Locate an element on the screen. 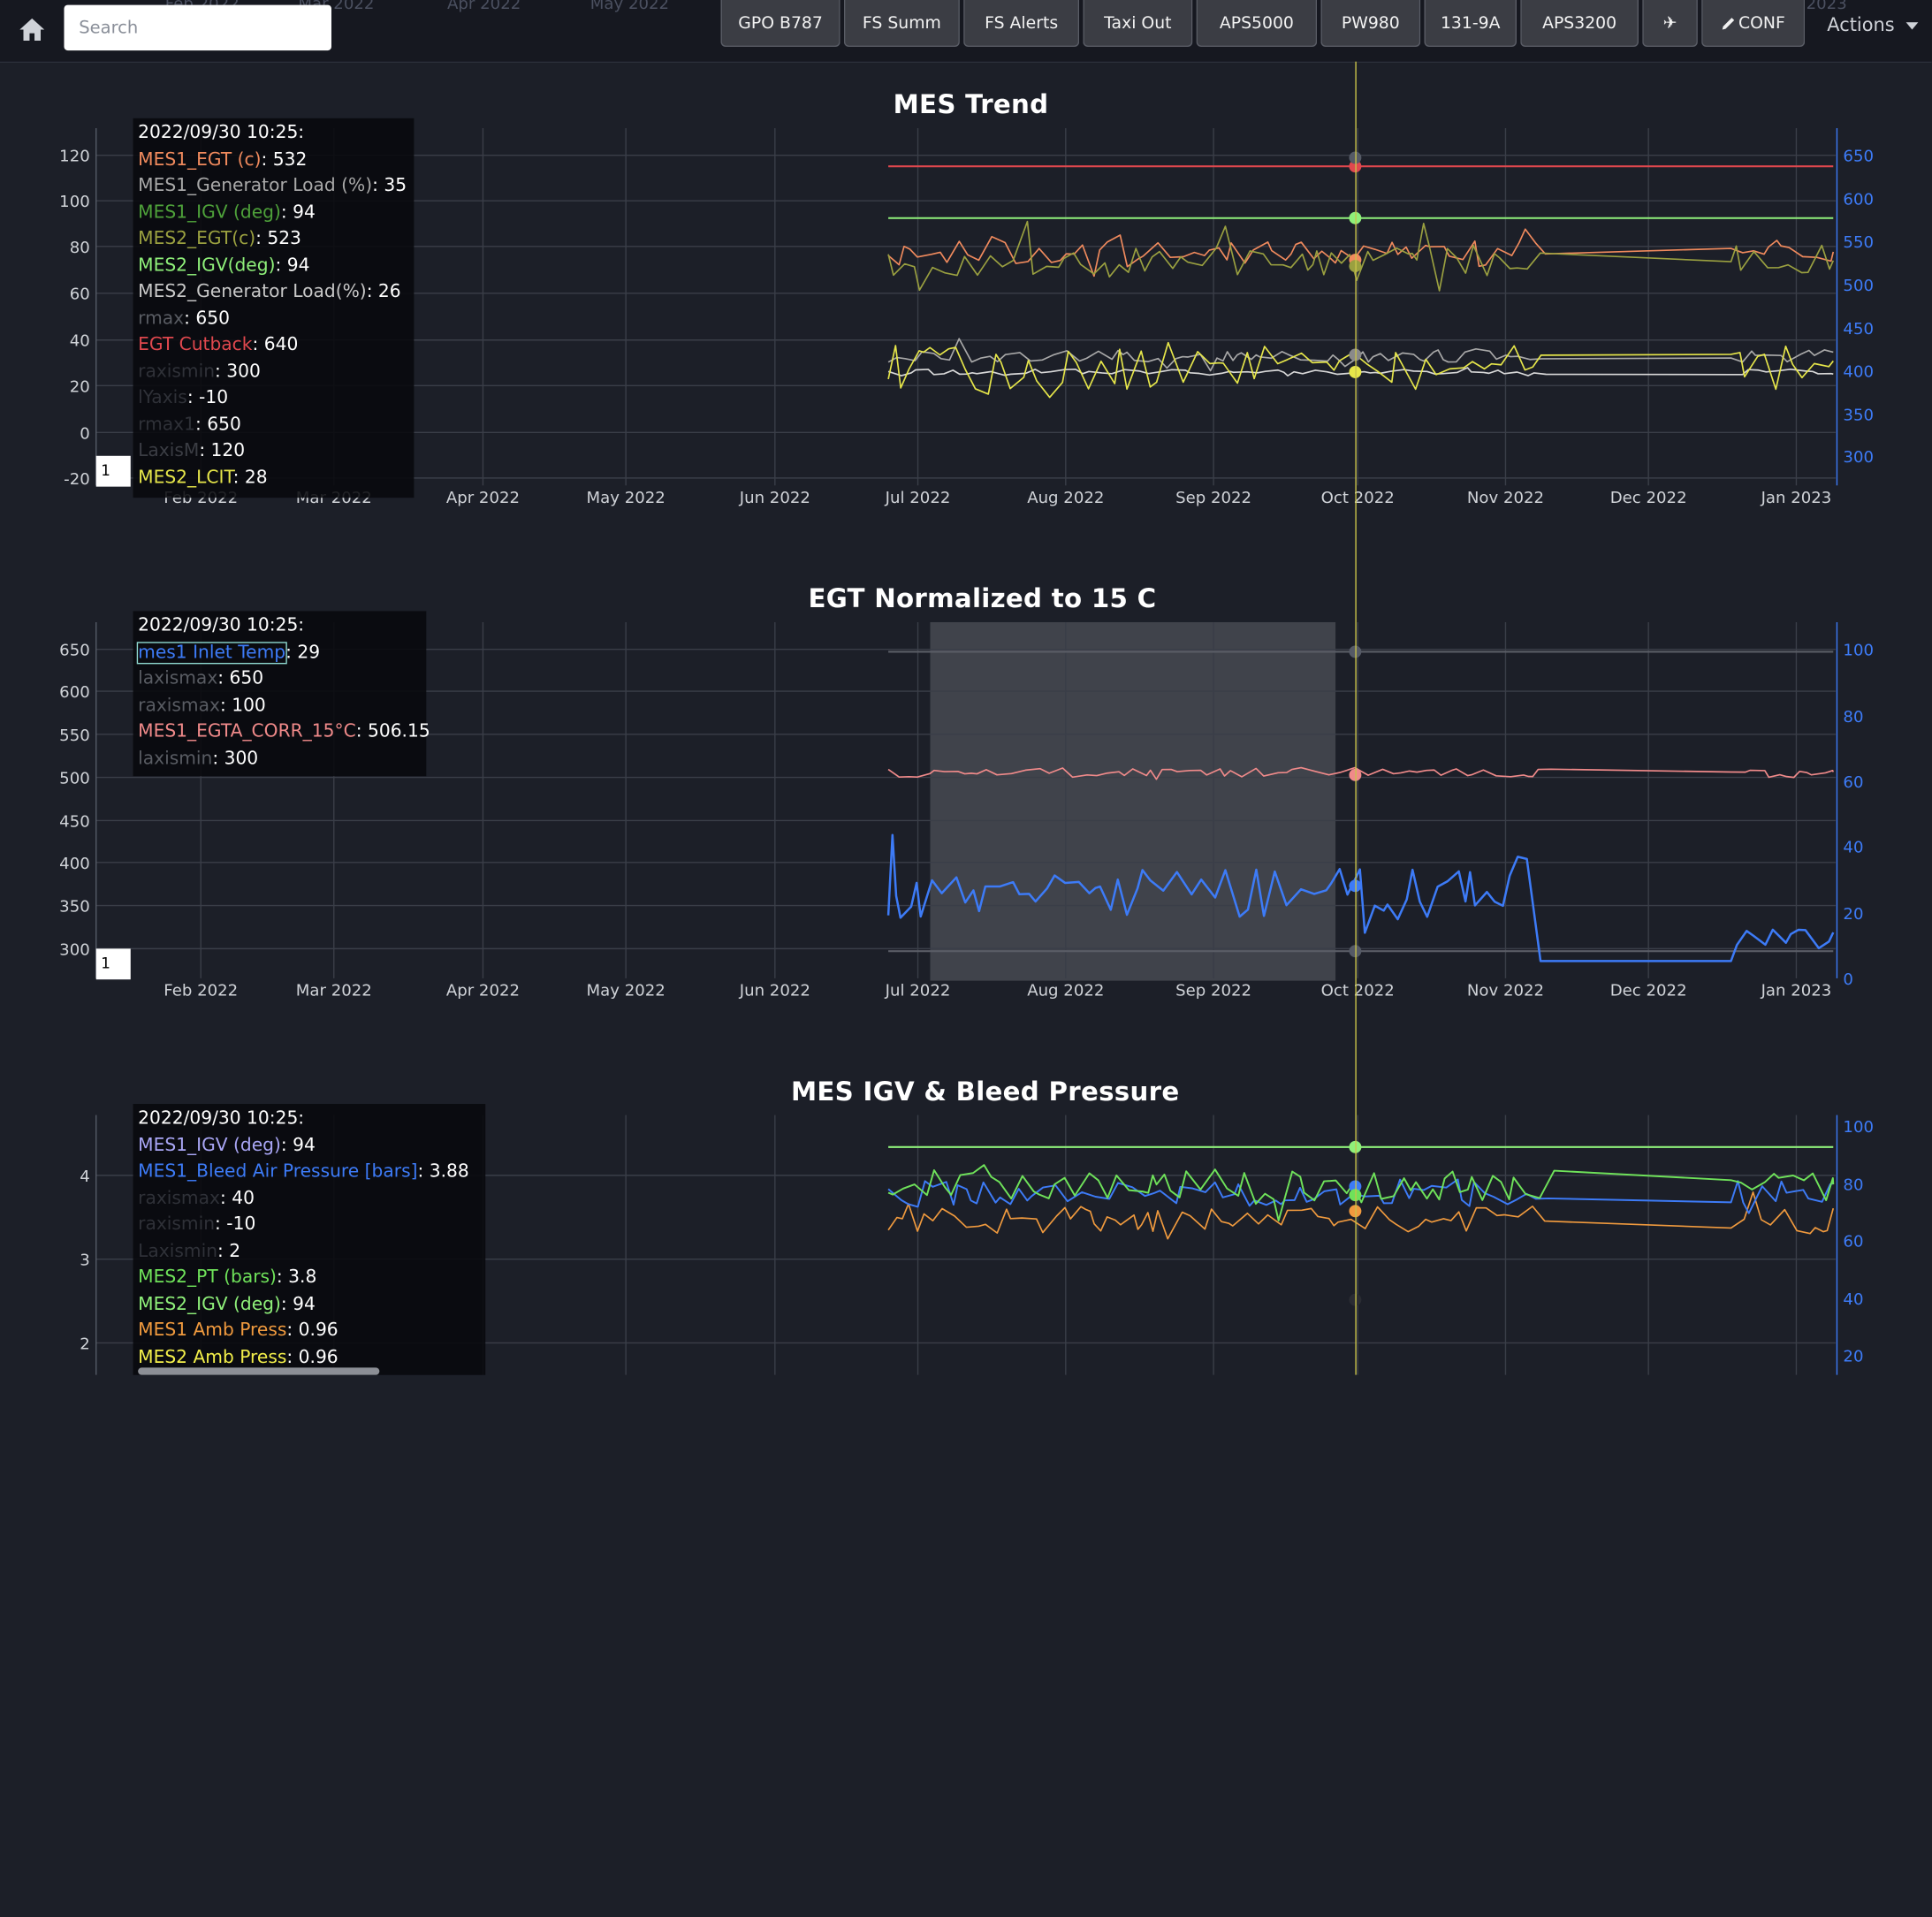  tooltip-series-value: : 3.8 is located at coordinates (297, 1277).